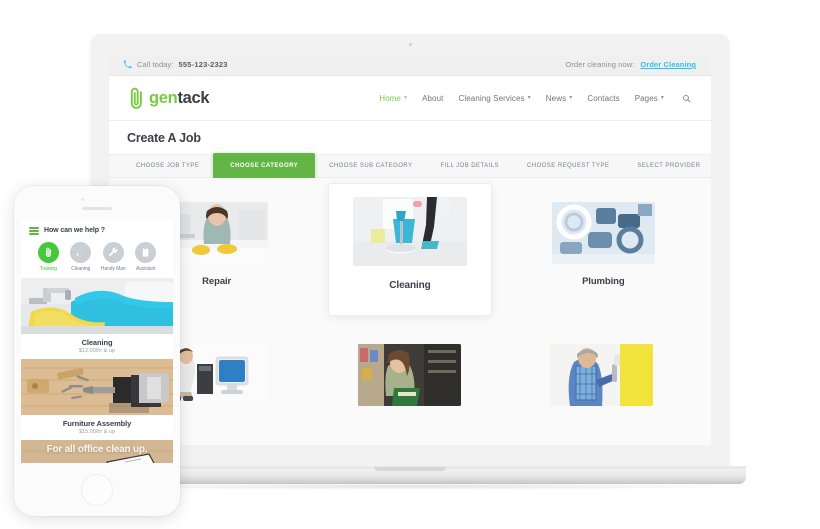 Image resolution: width=820 pixels, height=529 pixels. I want to click on category-label: Cleaning, so click(410, 285).